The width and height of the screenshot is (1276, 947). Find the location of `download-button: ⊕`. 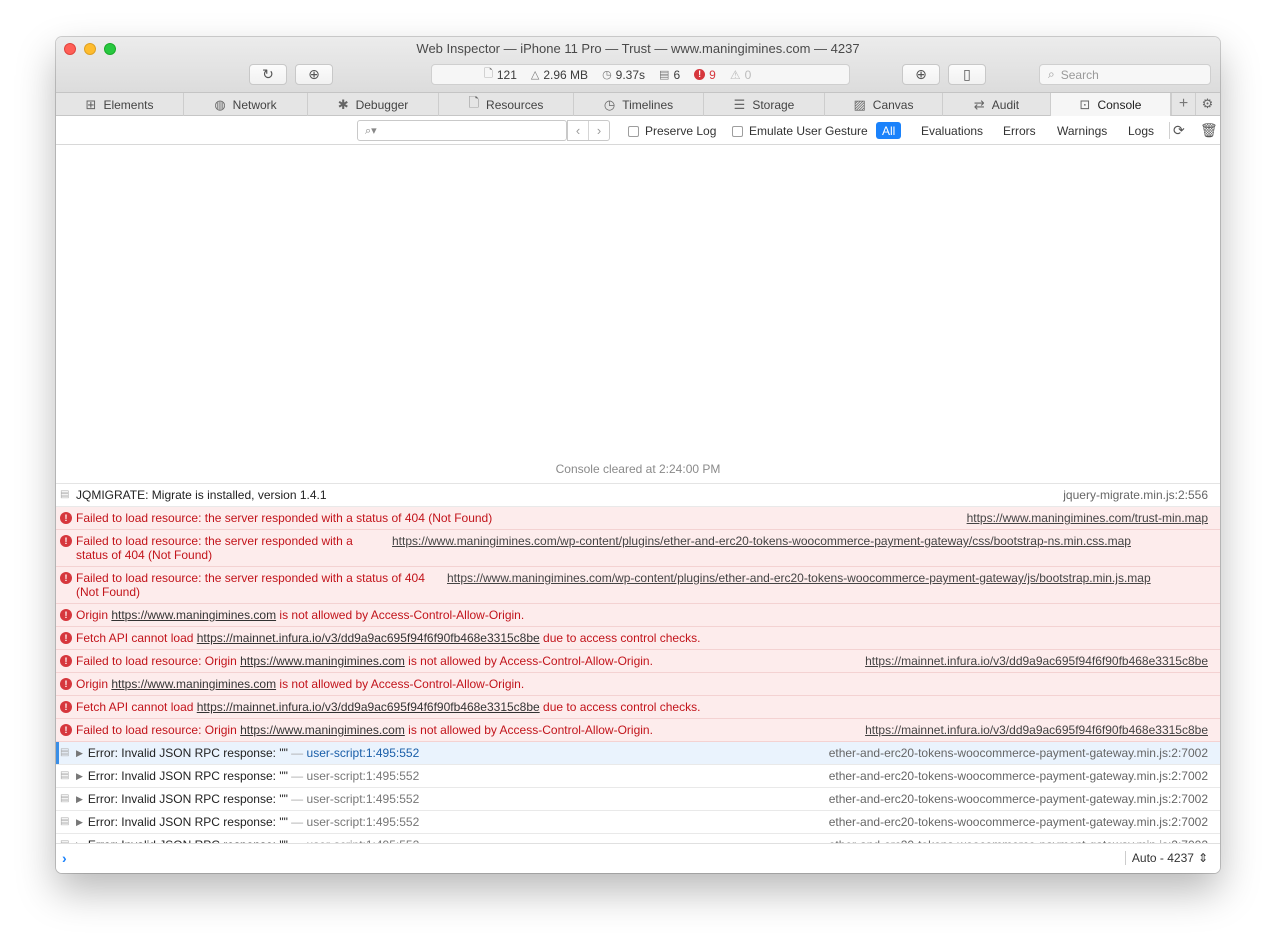

download-button: ⊕ is located at coordinates (314, 74).